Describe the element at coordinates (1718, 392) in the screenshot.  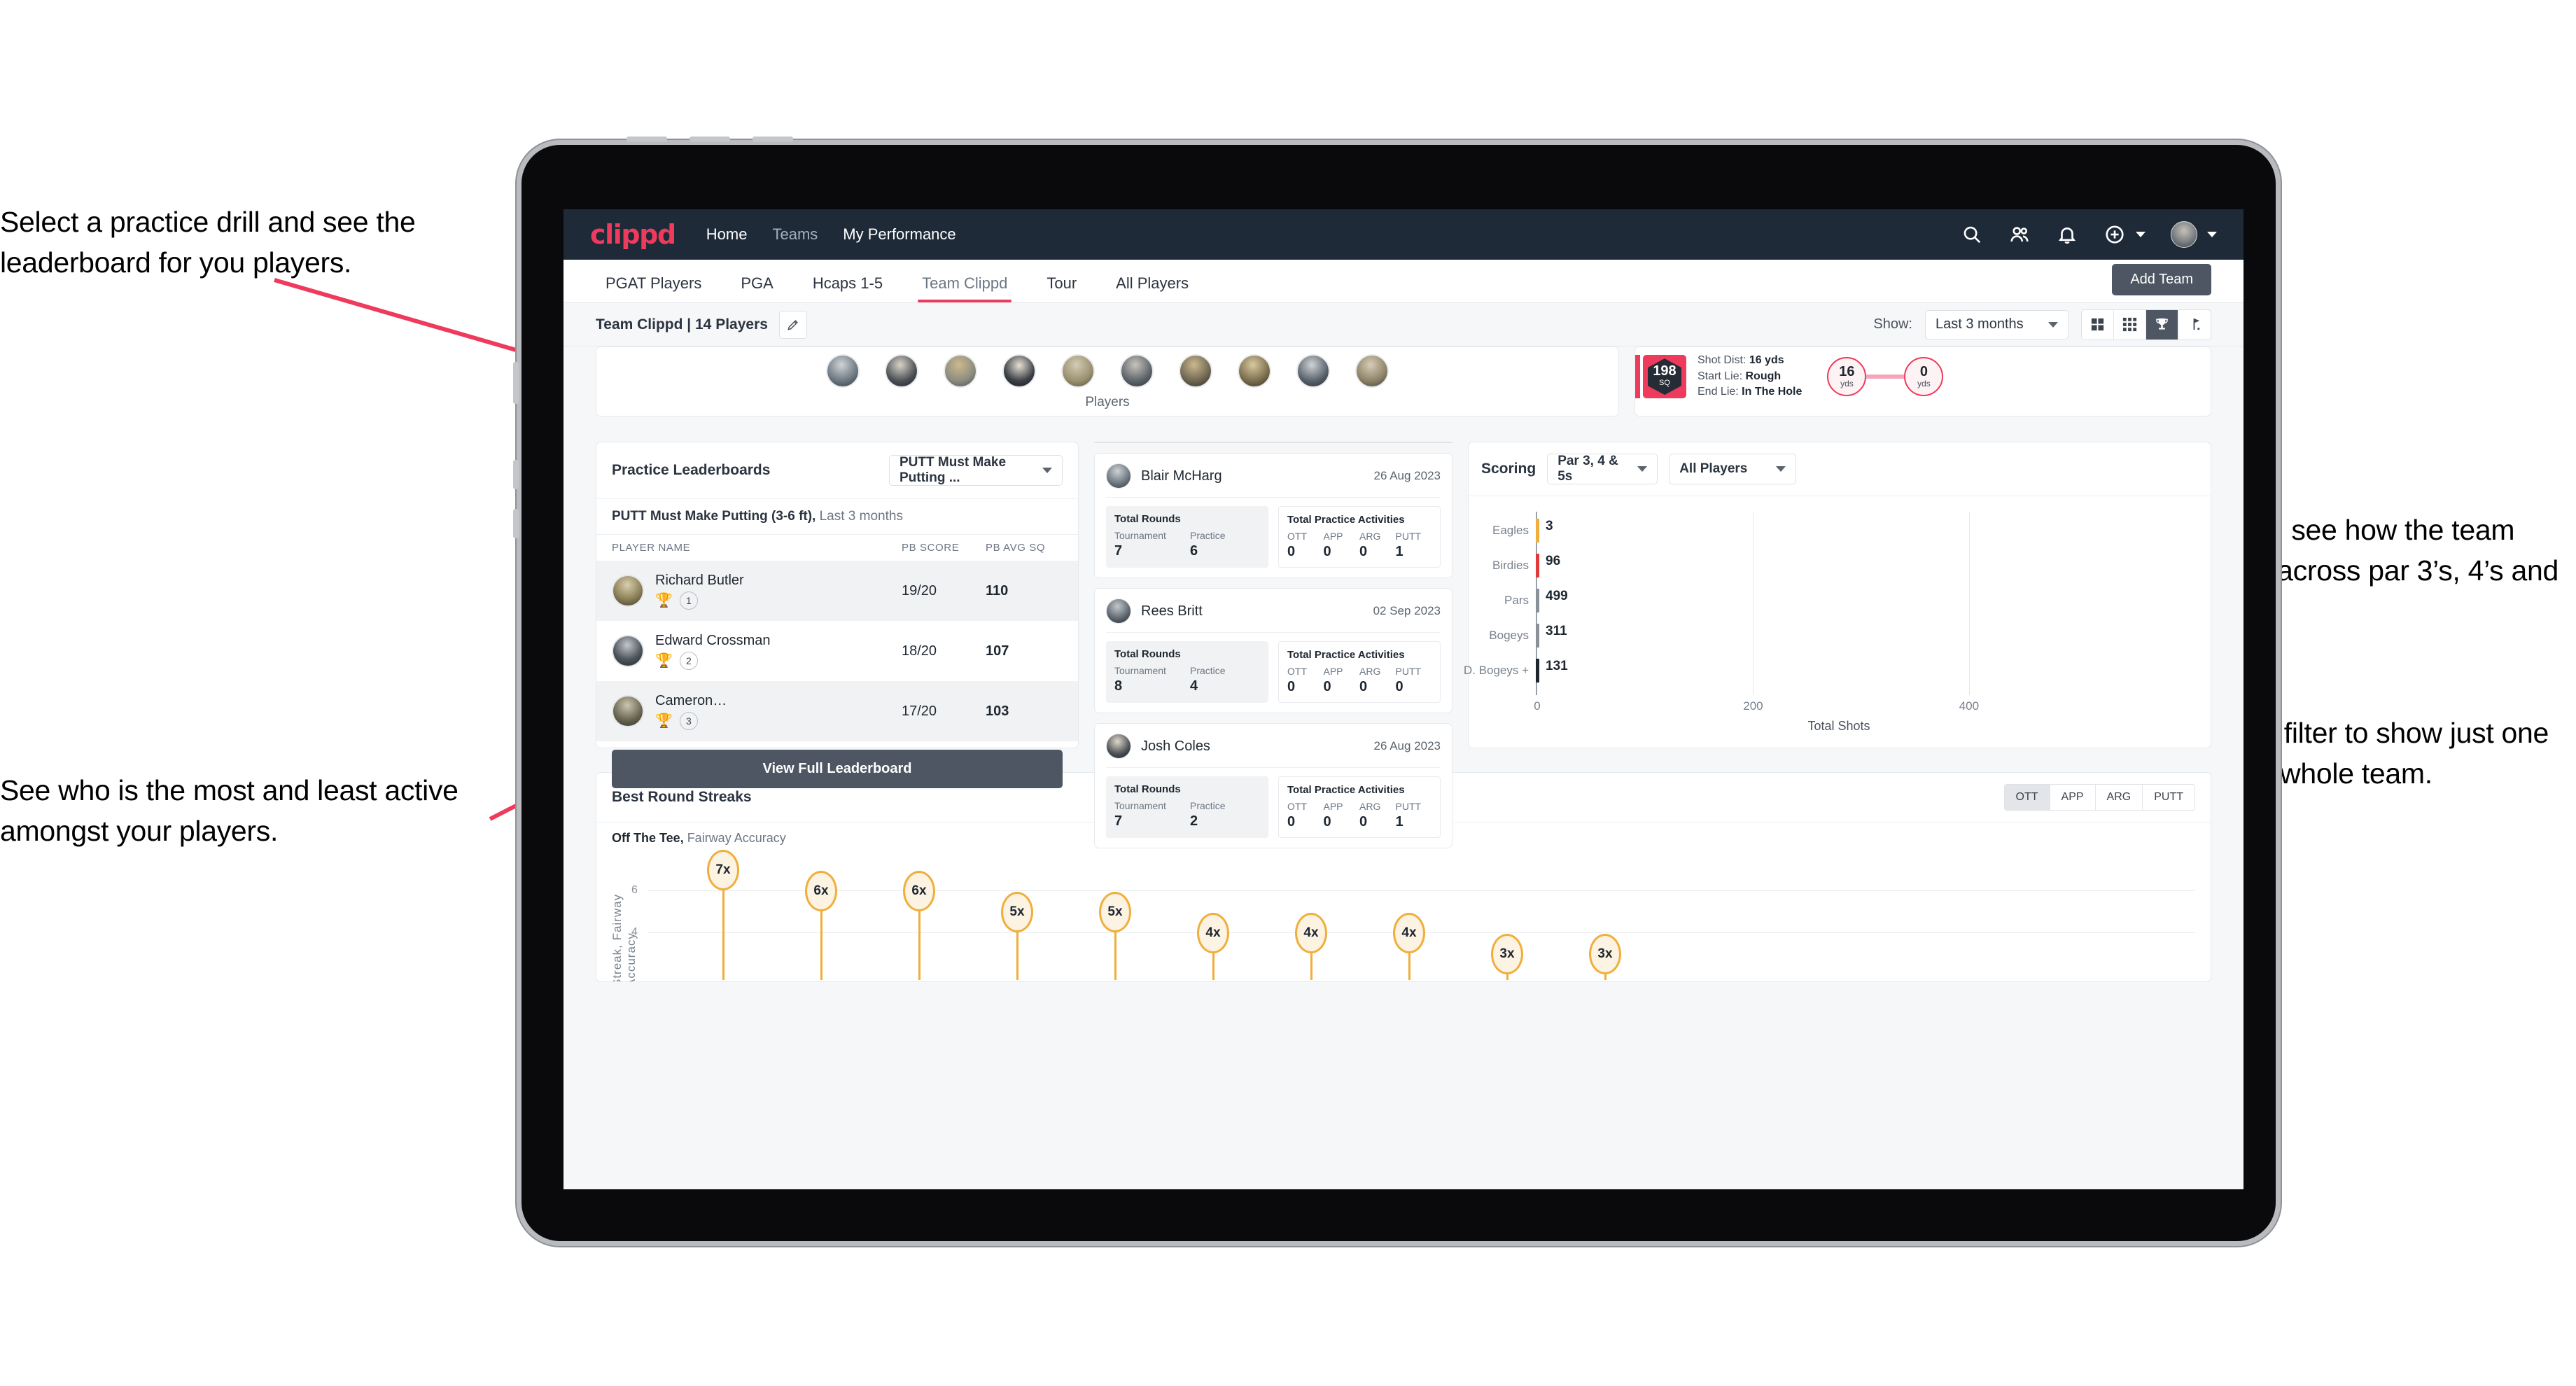
I see `end-lie-label: End Lie:` at that location.